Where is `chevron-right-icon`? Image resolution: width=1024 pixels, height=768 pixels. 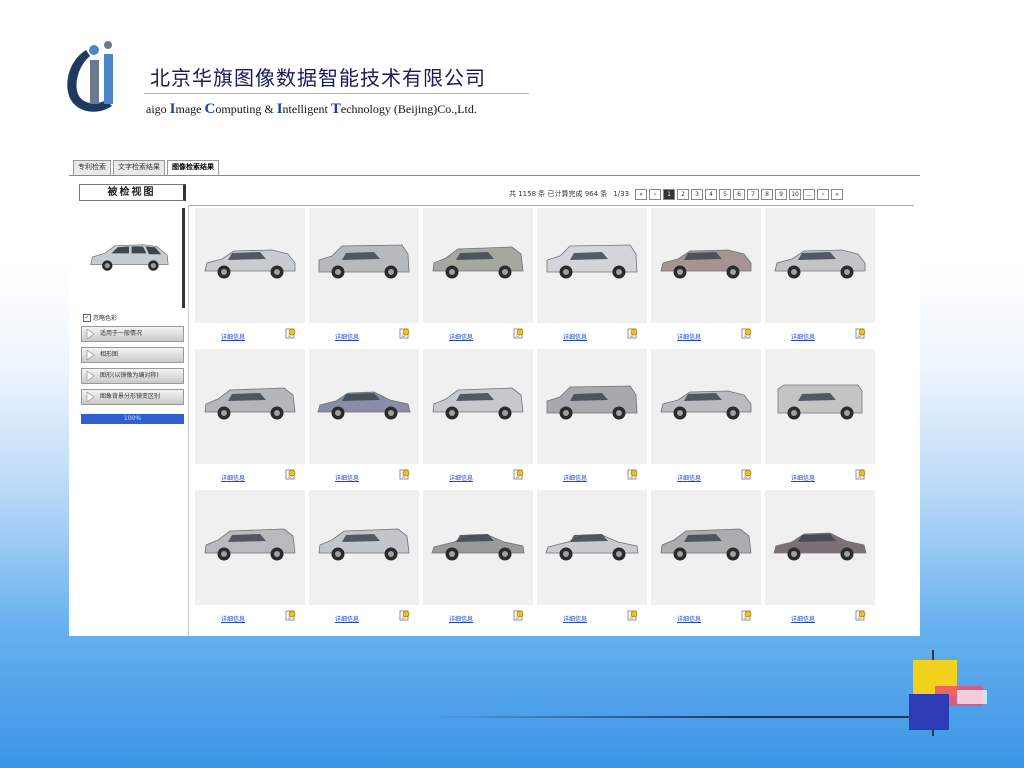
chevron-right-icon is located at coordinates (90, 397).